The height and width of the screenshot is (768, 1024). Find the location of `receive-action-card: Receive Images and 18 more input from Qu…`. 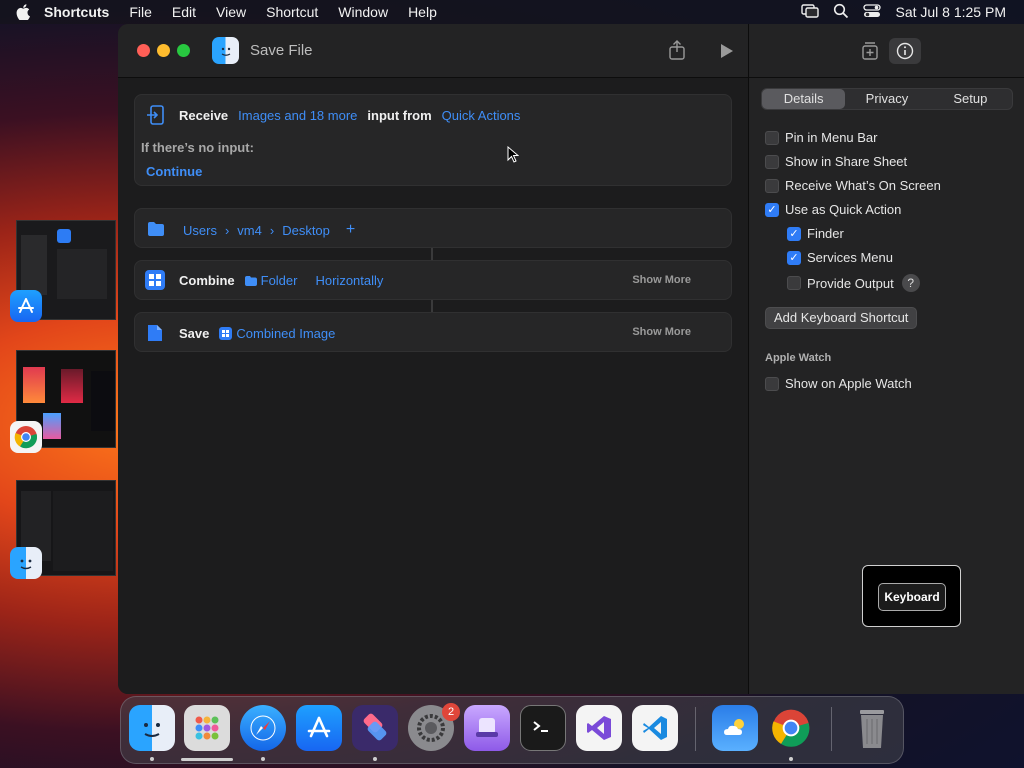

receive-action-card: Receive Images and 18 more input from Qu… is located at coordinates (433, 140).